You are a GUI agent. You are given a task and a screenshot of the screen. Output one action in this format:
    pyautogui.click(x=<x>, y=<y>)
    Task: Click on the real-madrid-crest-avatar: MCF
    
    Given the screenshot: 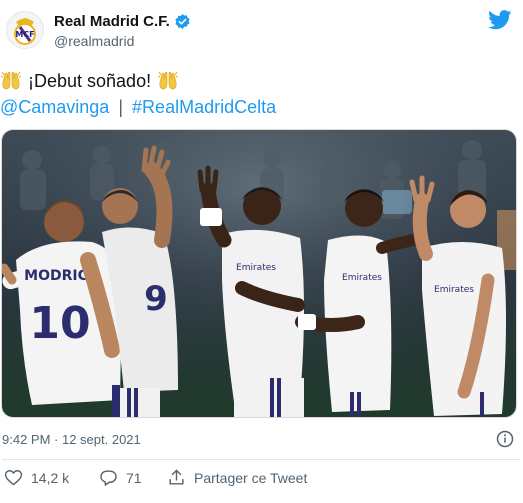 What is the action you would take?
    pyautogui.click(x=25, y=30)
    